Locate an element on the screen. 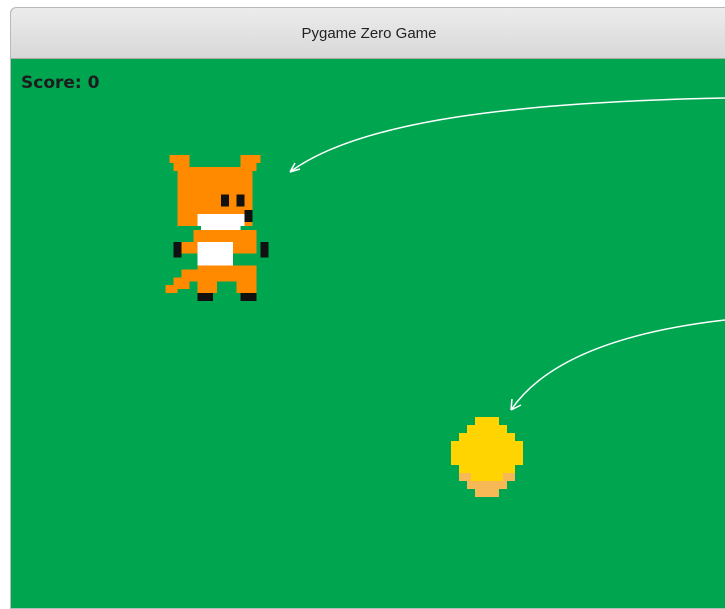  fox-sprite-icon is located at coordinates (217, 228).